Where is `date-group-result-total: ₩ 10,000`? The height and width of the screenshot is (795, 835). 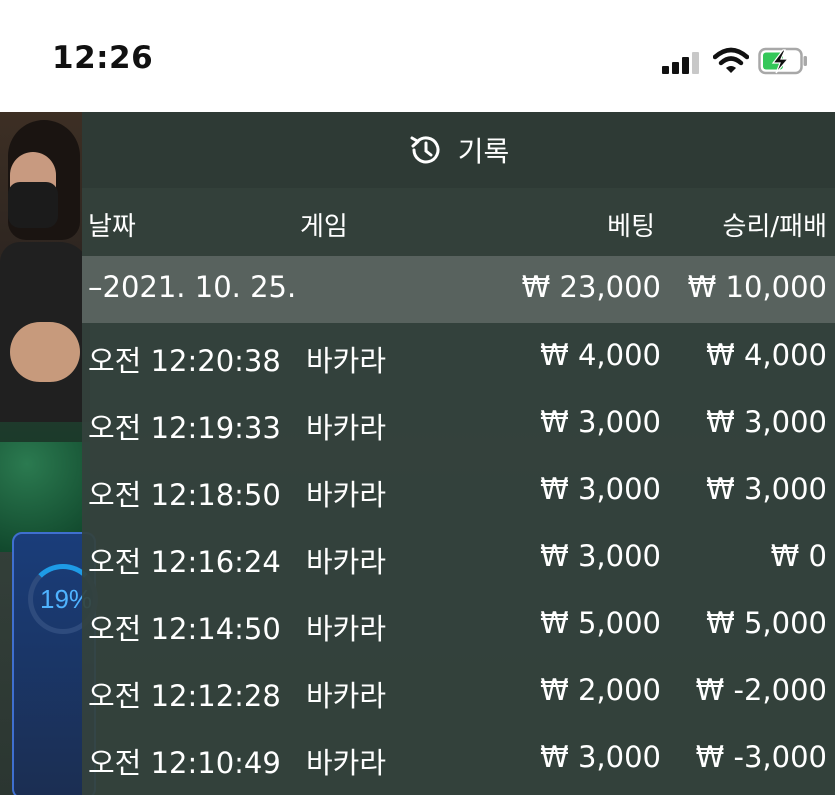 date-group-result-total: ₩ 10,000 is located at coordinates (757, 287).